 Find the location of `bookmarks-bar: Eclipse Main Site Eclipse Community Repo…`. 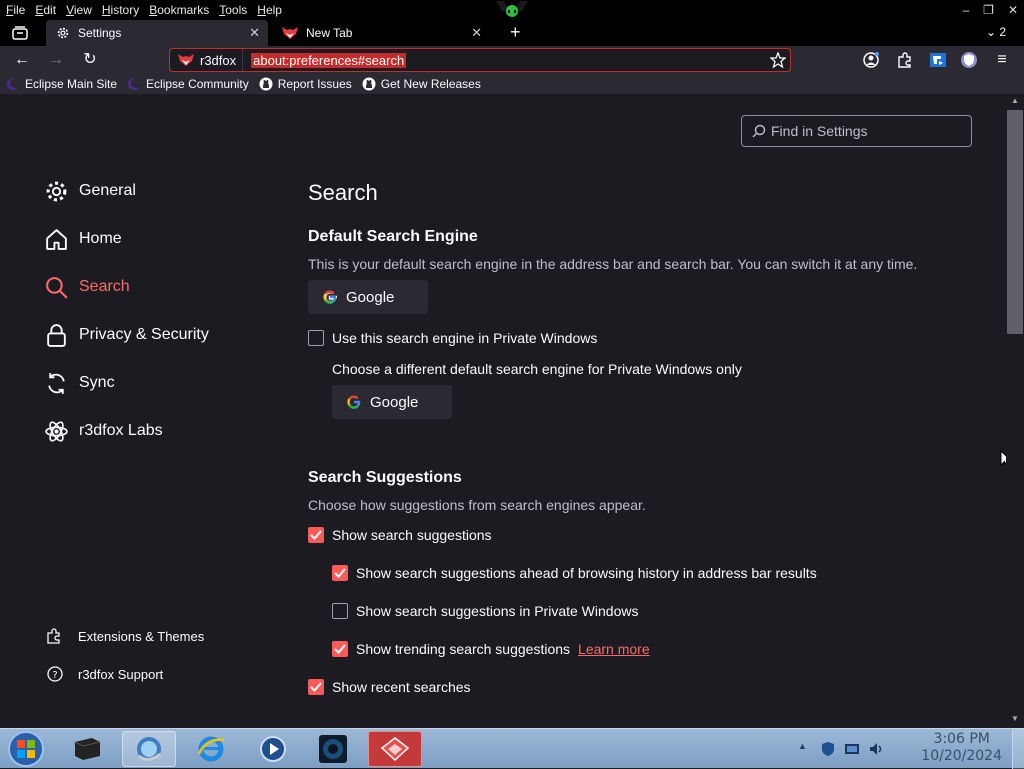

bookmarks-bar: Eclipse Main Site Eclipse Community Repo… is located at coordinates (512, 84).